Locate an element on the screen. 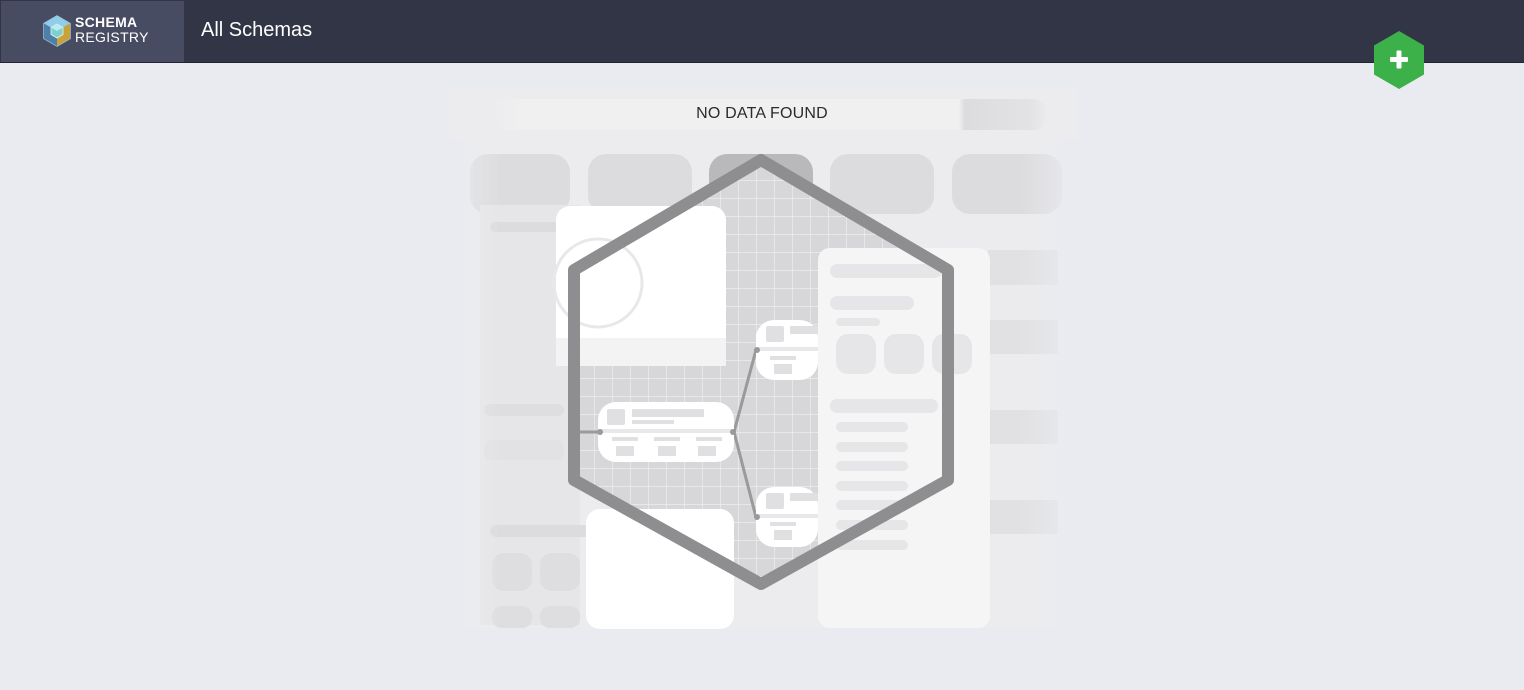 The width and height of the screenshot is (1524, 690). page-title: All Schemas is located at coordinates (257, 30).